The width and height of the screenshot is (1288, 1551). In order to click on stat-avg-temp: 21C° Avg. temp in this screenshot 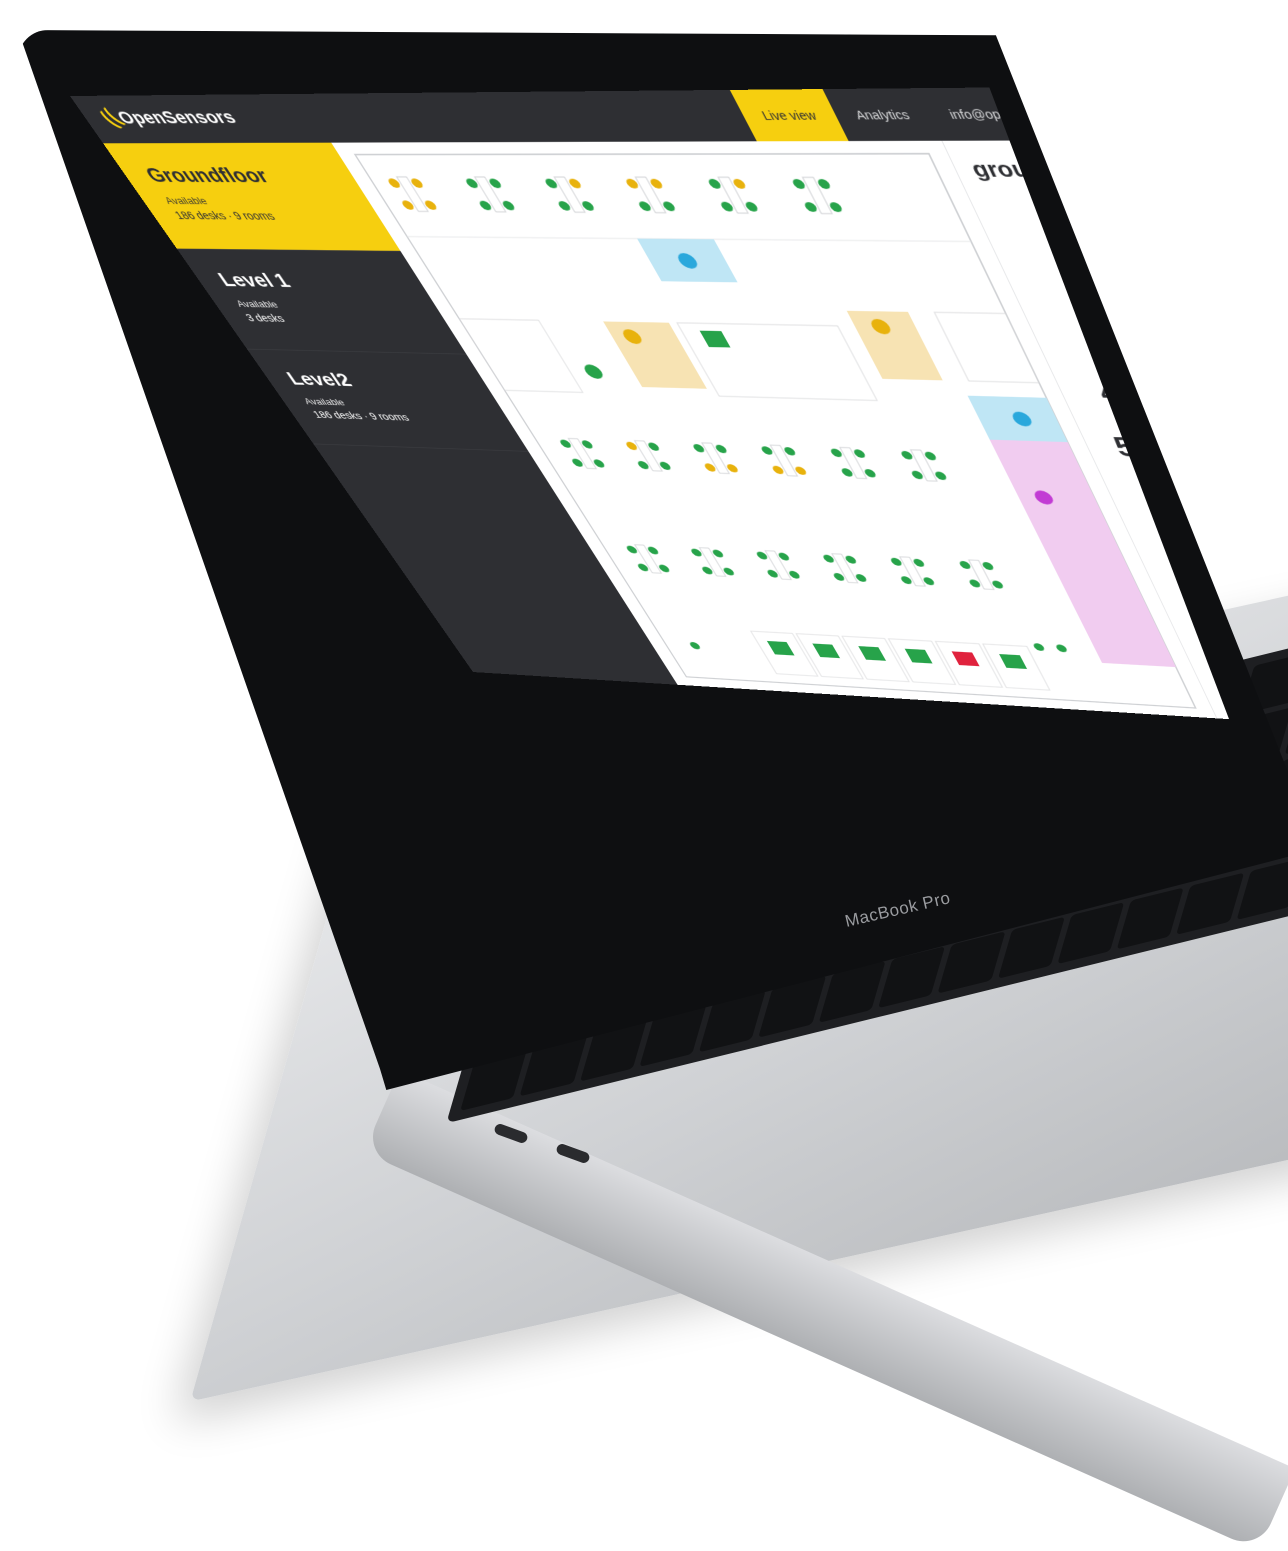, I will do `click(1128, 342)`.